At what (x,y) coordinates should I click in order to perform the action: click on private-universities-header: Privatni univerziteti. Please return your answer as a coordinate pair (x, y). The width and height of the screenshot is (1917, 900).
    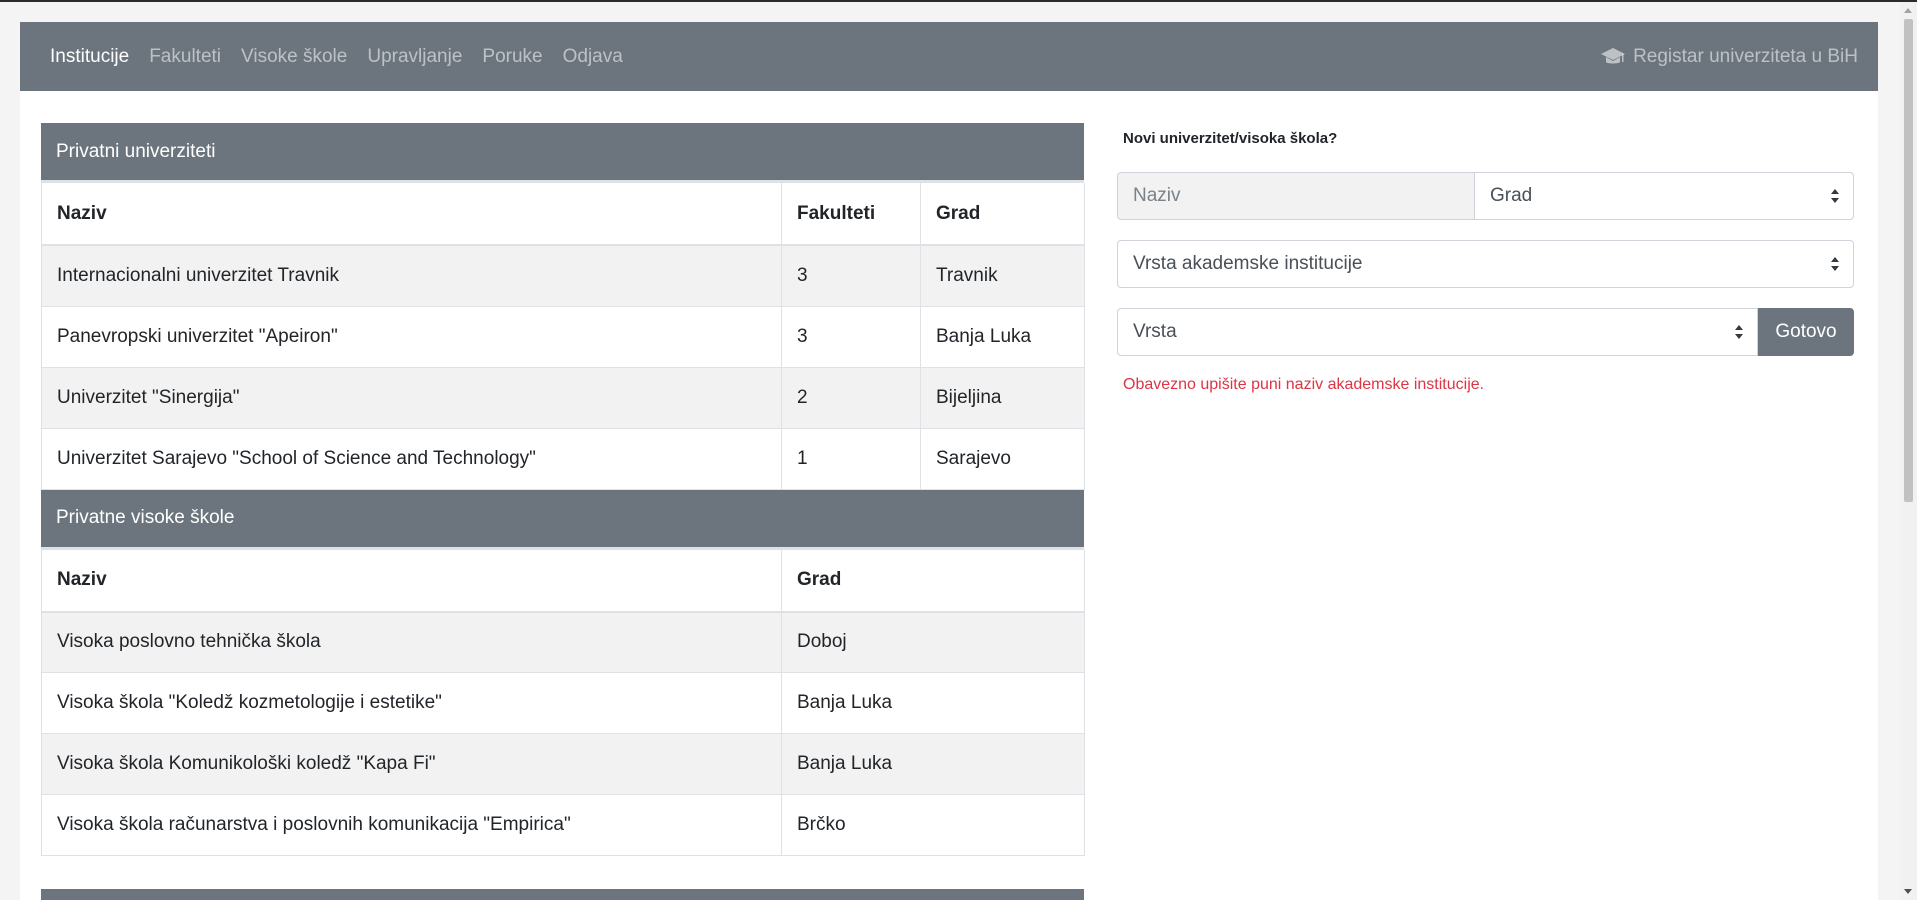
    Looking at the image, I should click on (562, 153).